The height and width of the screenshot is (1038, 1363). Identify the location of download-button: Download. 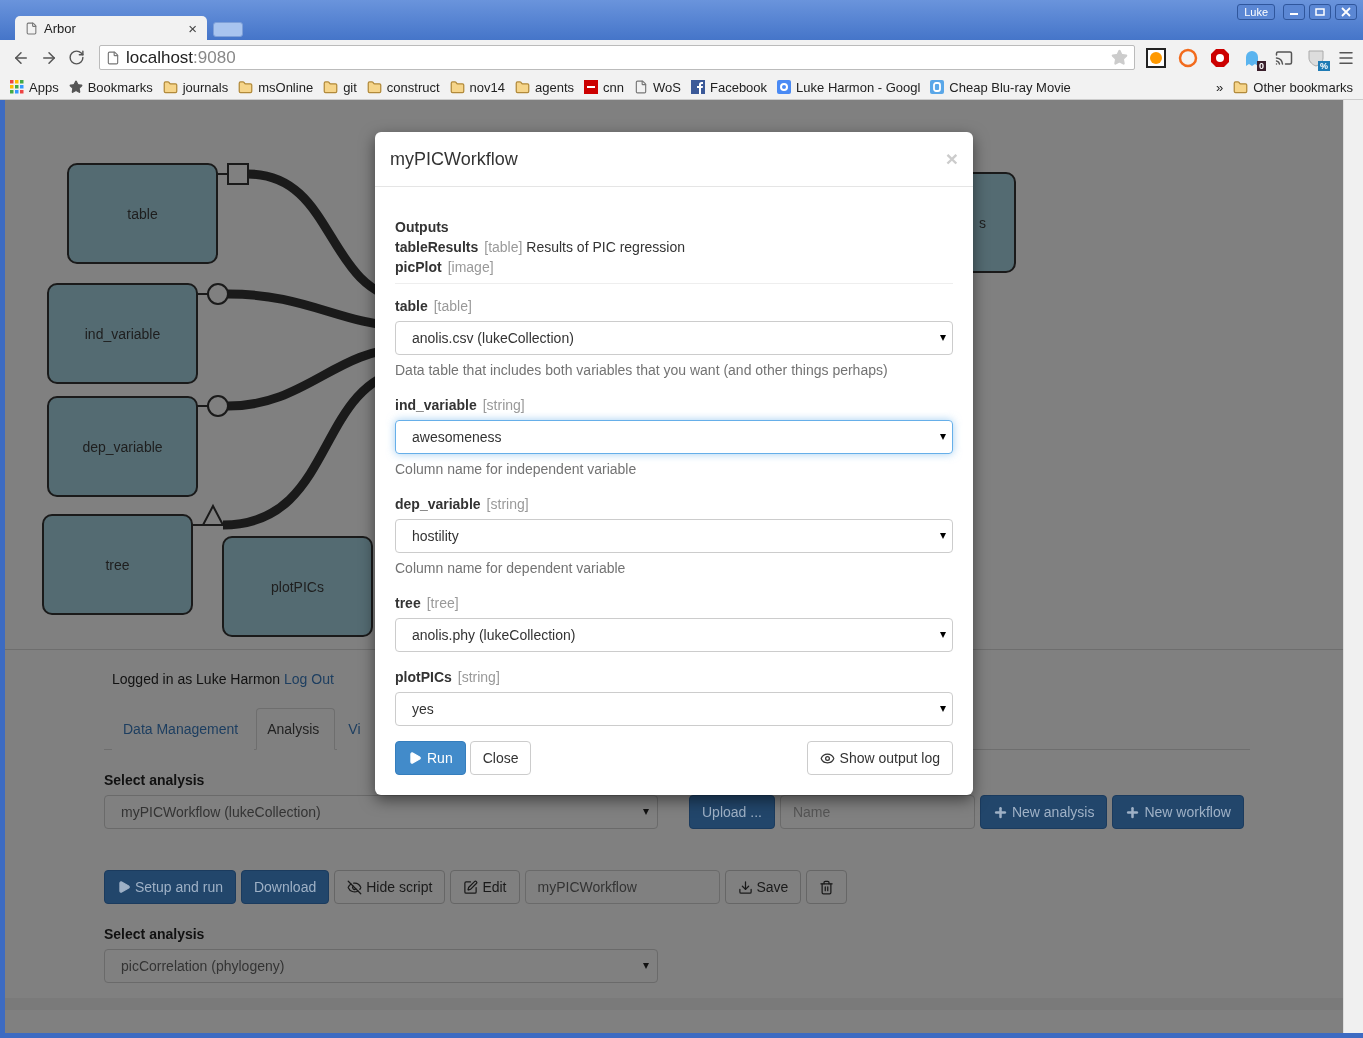
(285, 887).